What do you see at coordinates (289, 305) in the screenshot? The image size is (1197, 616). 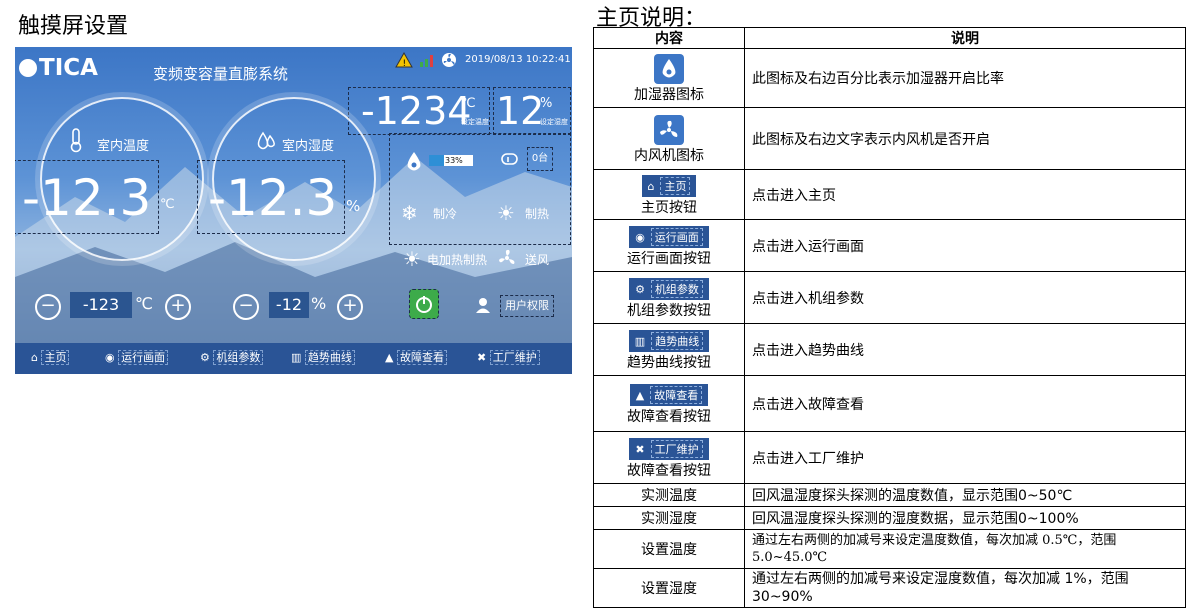 I see `humidity-setpoint-value: -12` at bounding box center [289, 305].